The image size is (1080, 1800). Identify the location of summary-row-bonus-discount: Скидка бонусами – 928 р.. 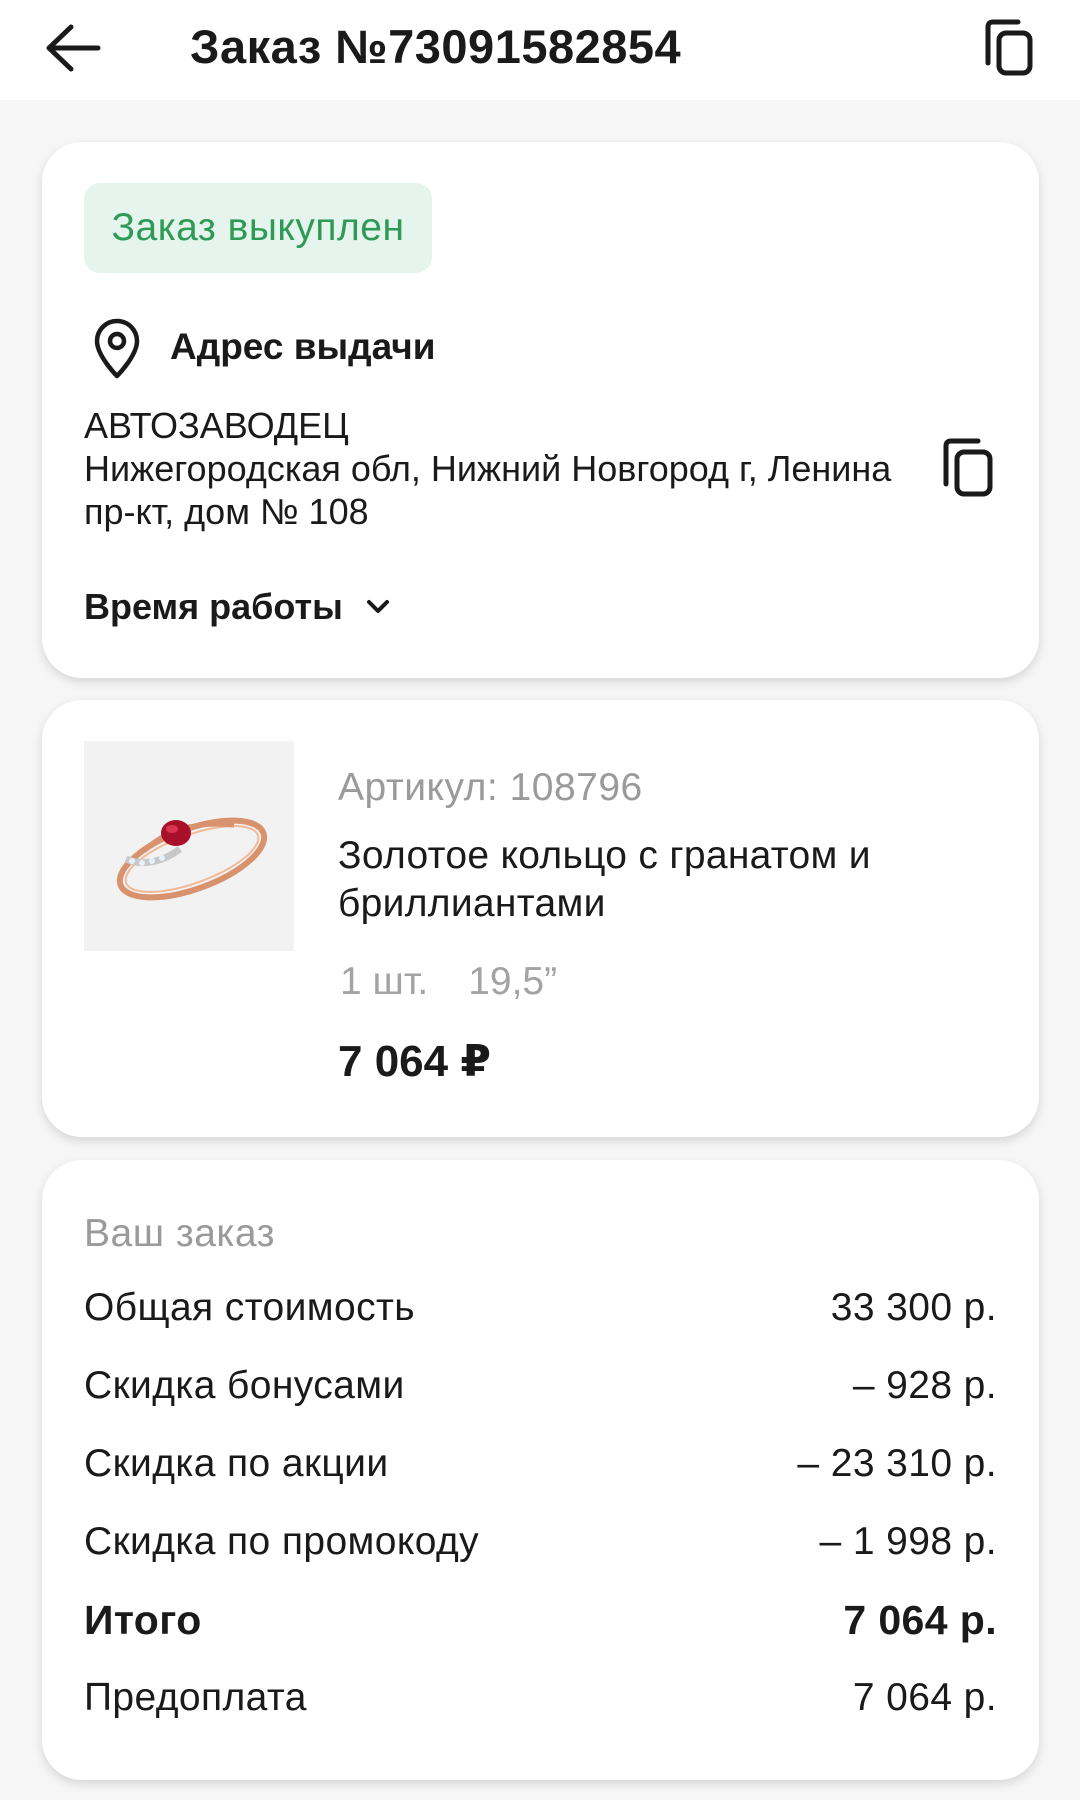
(540, 1386).